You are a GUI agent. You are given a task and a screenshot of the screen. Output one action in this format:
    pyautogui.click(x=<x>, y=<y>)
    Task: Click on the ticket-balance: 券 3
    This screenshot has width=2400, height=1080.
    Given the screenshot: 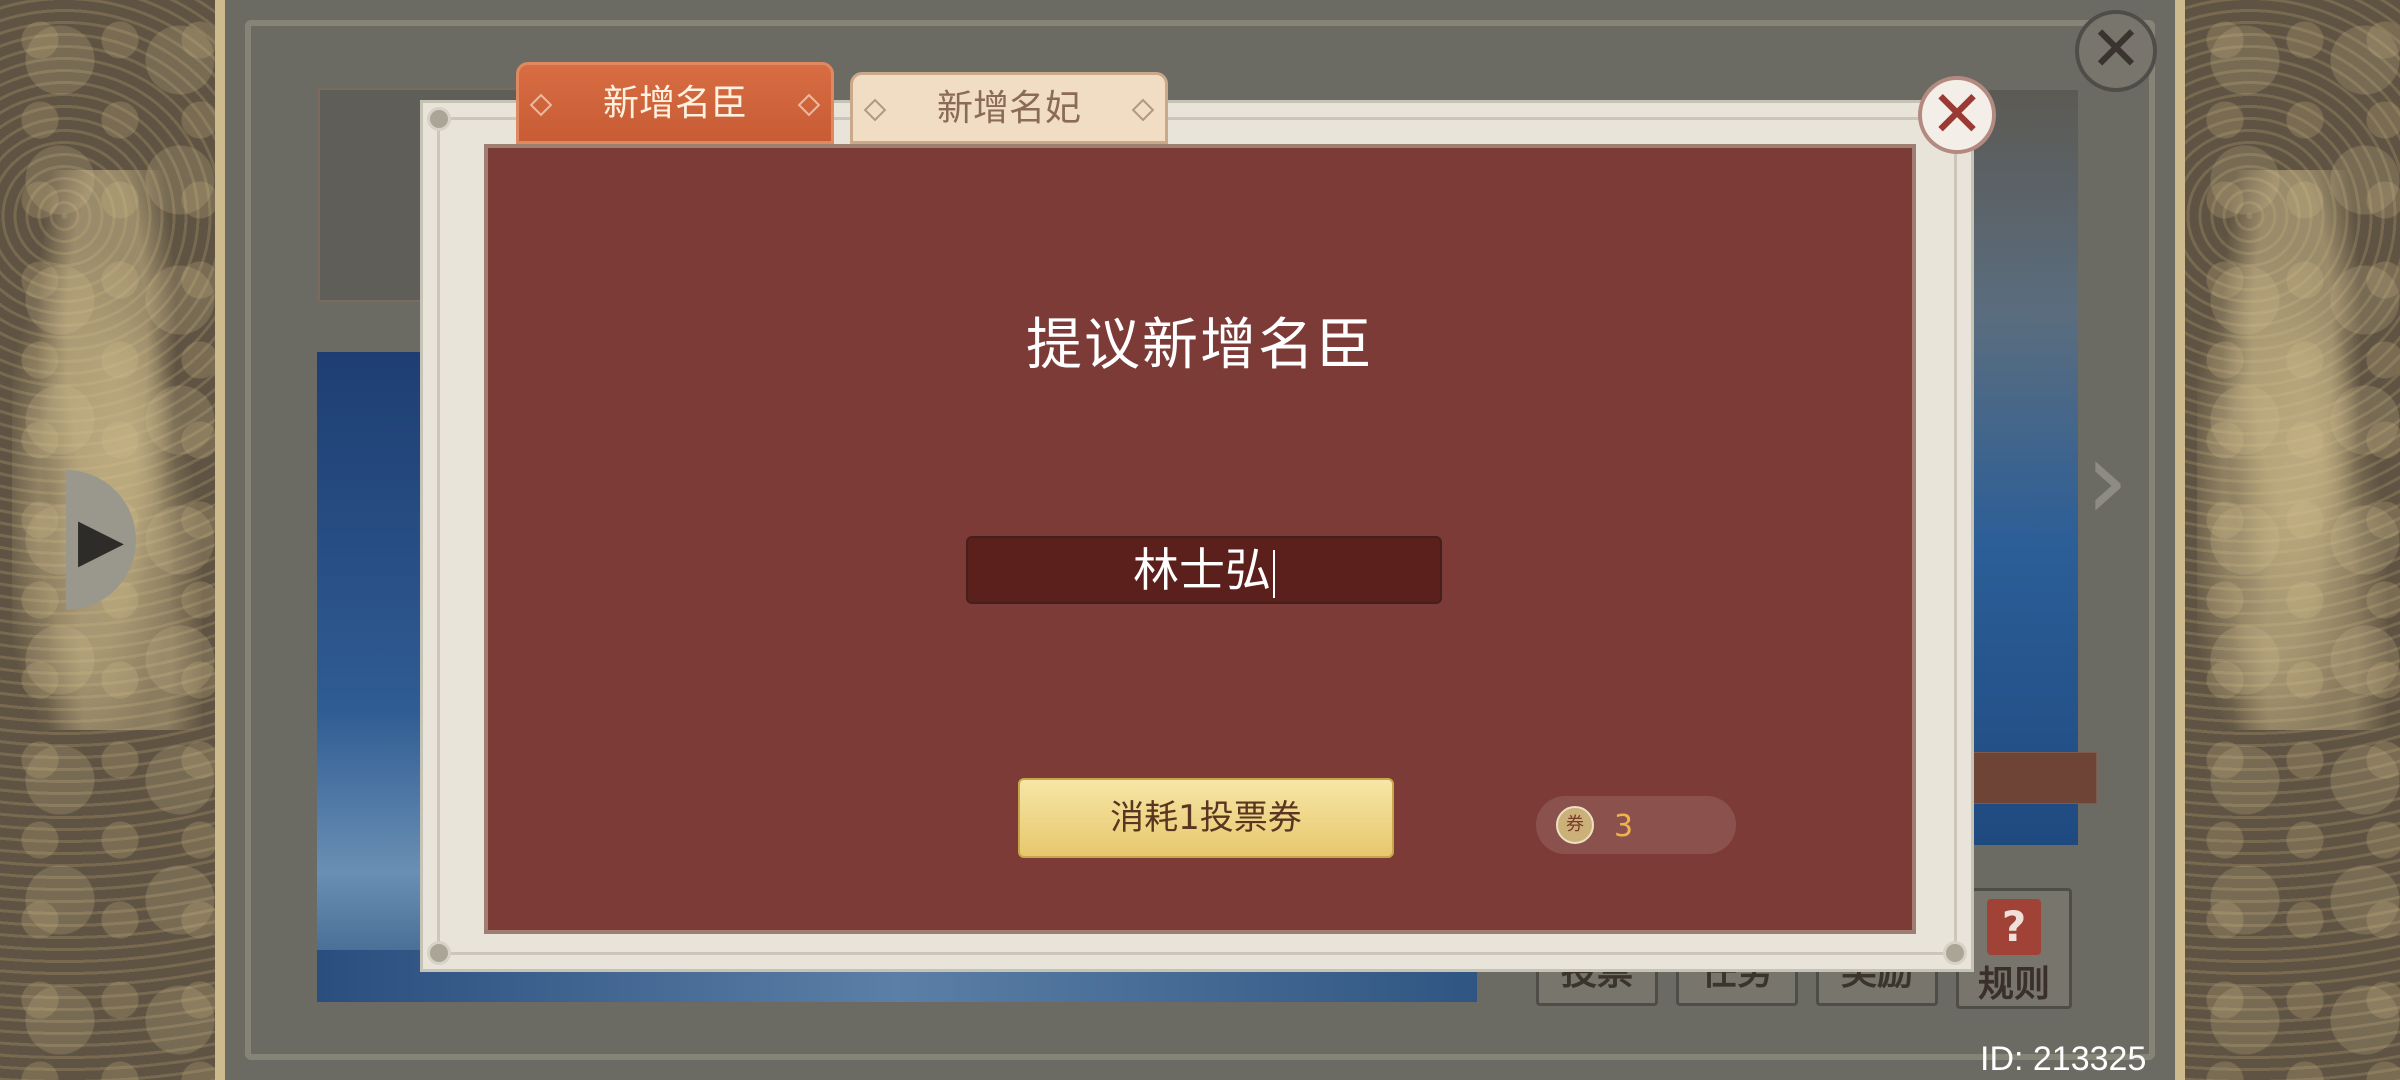 What is the action you would take?
    pyautogui.click(x=1636, y=825)
    